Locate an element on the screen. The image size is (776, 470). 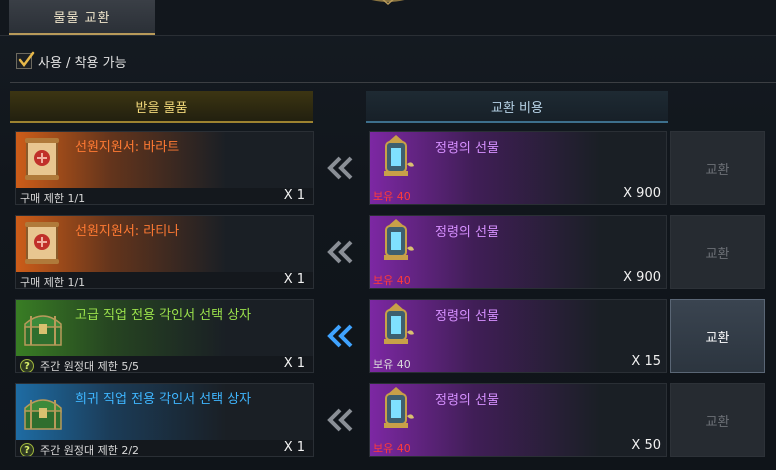
reward-item-card: 희귀 직업 전용 각인서 선택 상자 ? 주간 원정대 제한 2/2 X 1 is located at coordinates (164, 420).